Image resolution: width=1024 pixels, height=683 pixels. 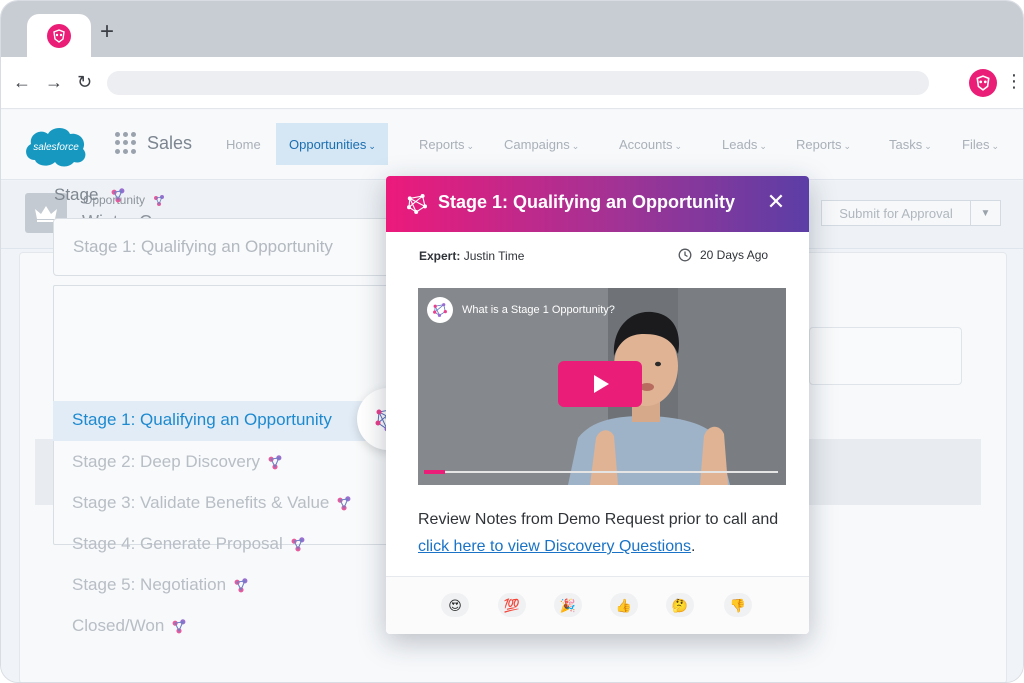 I want to click on field-box, so click(x=885, y=356).